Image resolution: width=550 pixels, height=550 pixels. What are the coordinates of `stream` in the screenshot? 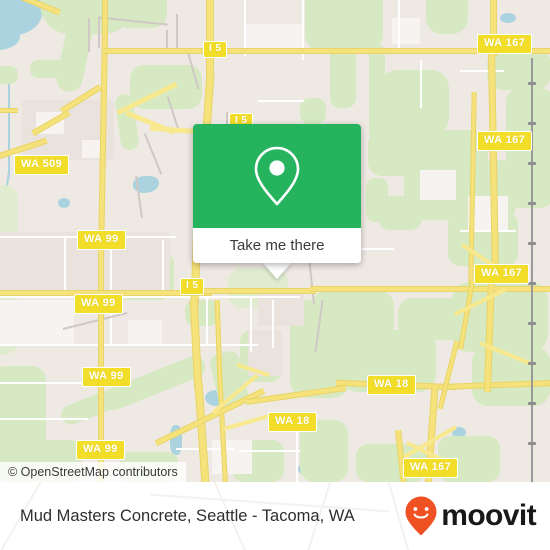 It's located at (9, 124).